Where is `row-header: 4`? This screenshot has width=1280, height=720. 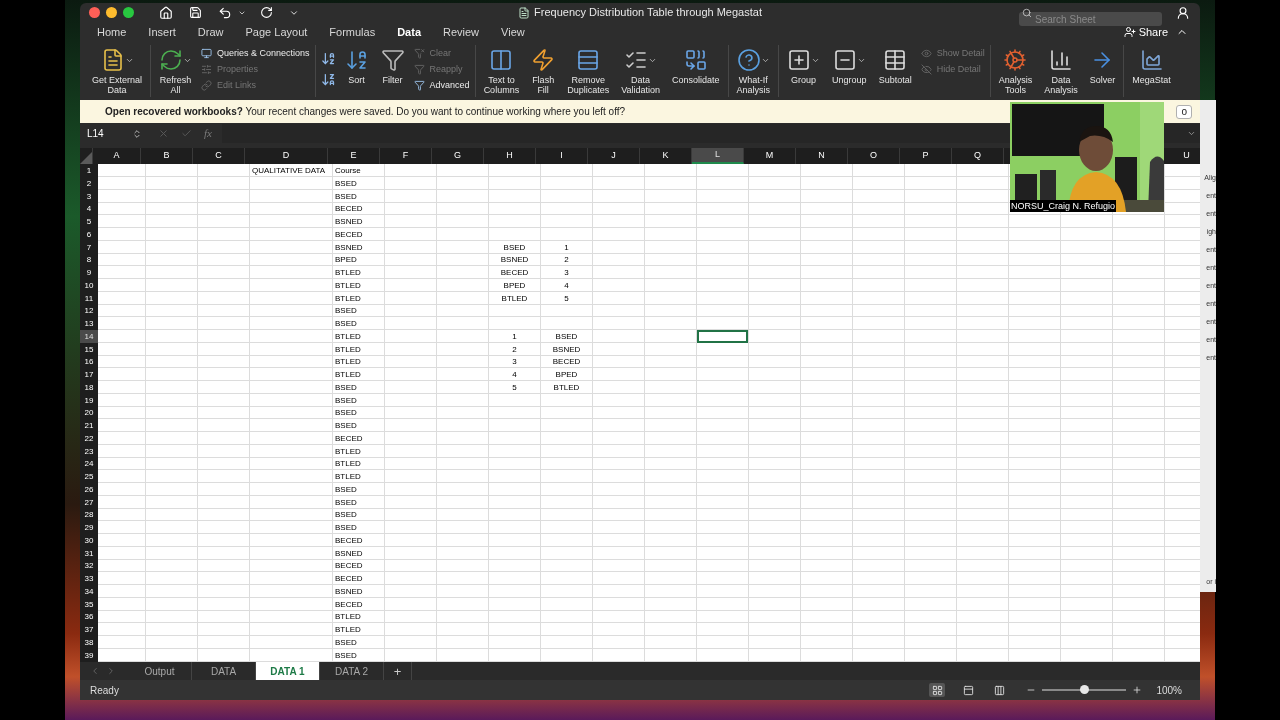 row-header: 4 is located at coordinates (89, 209).